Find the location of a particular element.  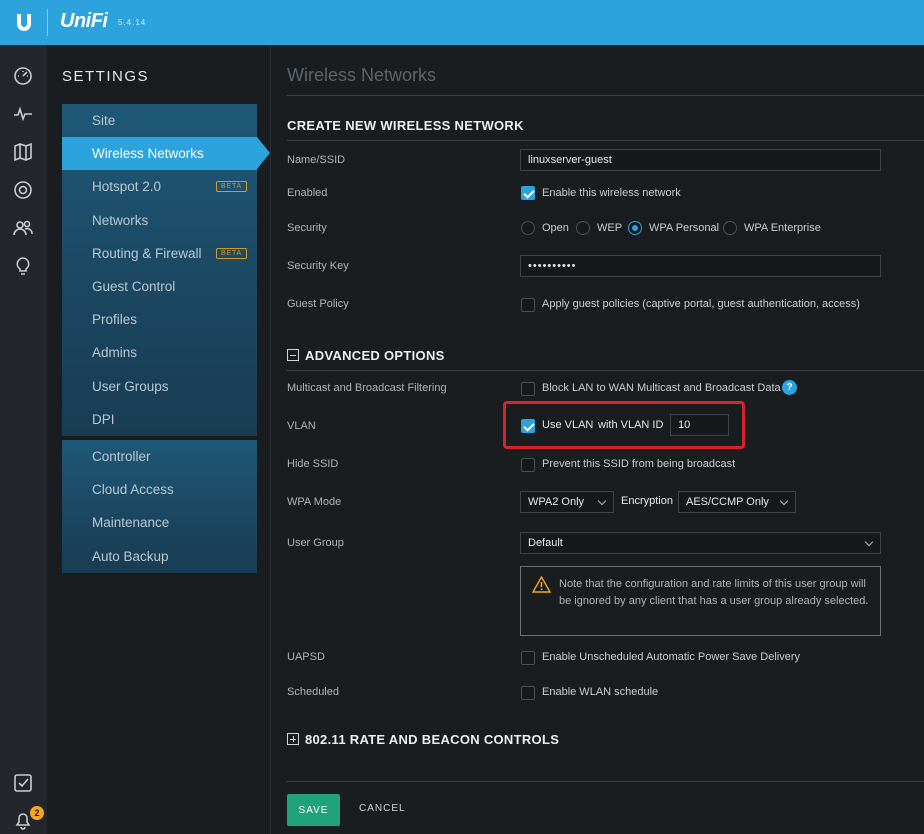

nav-item-dpi: DPI is located at coordinates (159, 419).